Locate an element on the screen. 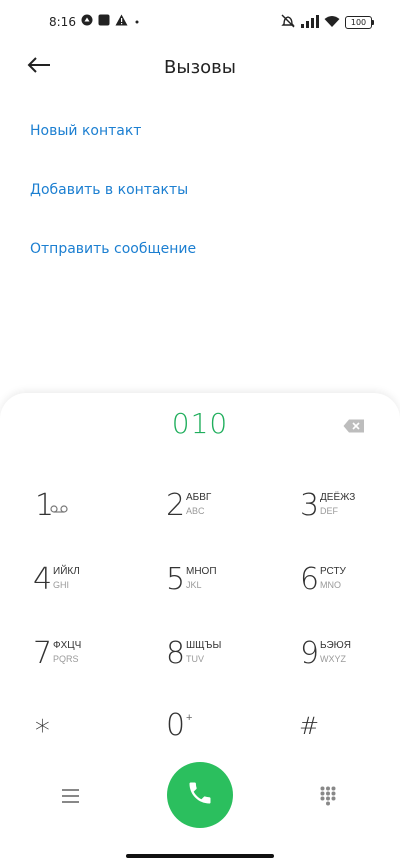  phone-icon is located at coordinates (200, 795).